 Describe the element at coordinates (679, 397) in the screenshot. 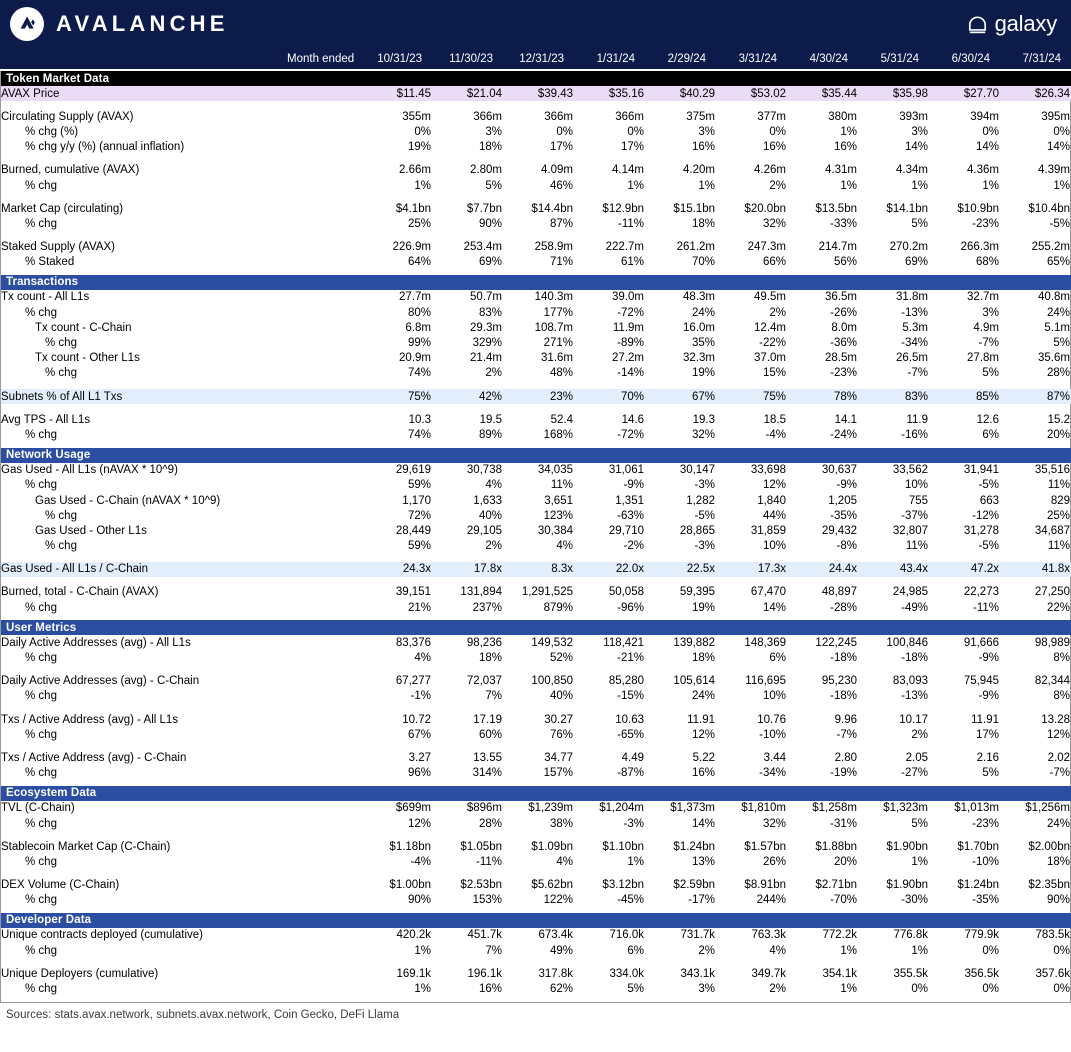

I see `metric-value: 67%` at that location.